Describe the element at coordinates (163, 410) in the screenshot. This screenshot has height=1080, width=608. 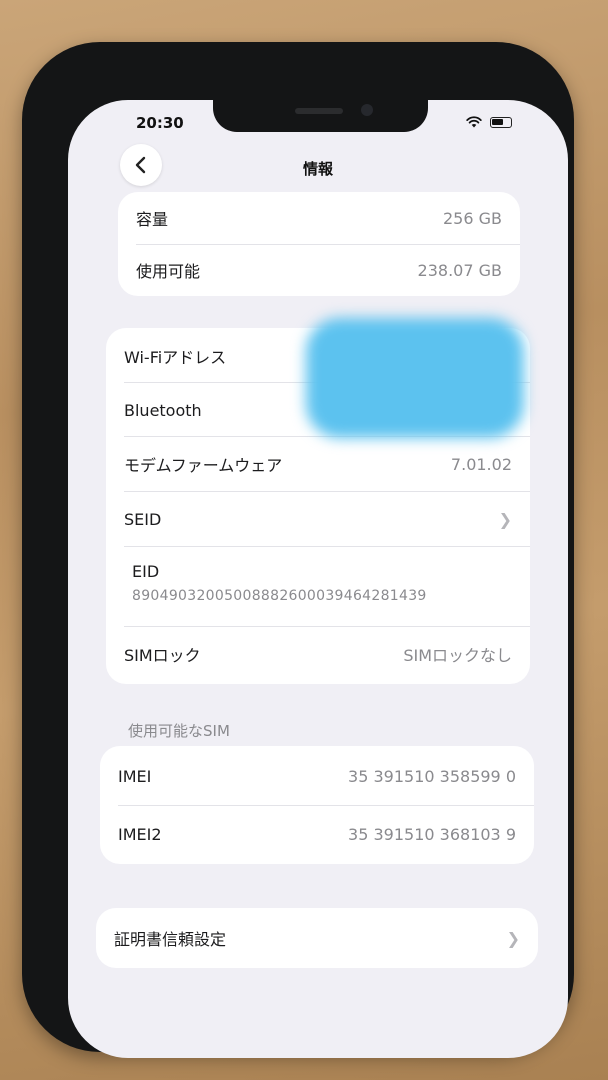
I see `bluetooth-label: Bluetooth` at that location.